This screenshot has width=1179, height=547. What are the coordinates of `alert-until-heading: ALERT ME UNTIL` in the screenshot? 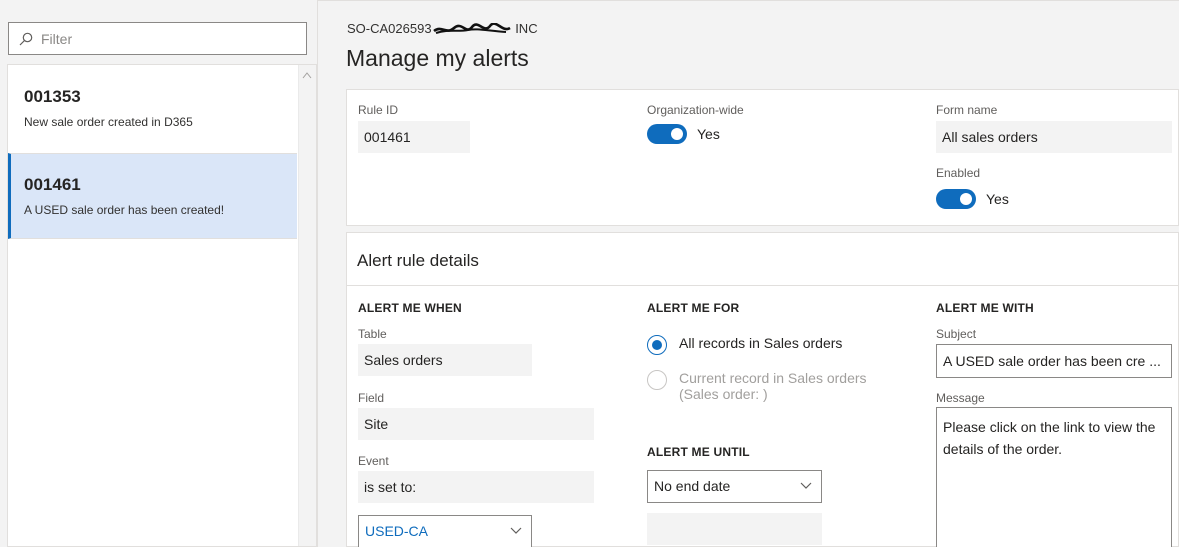 It's located at (698, 452).